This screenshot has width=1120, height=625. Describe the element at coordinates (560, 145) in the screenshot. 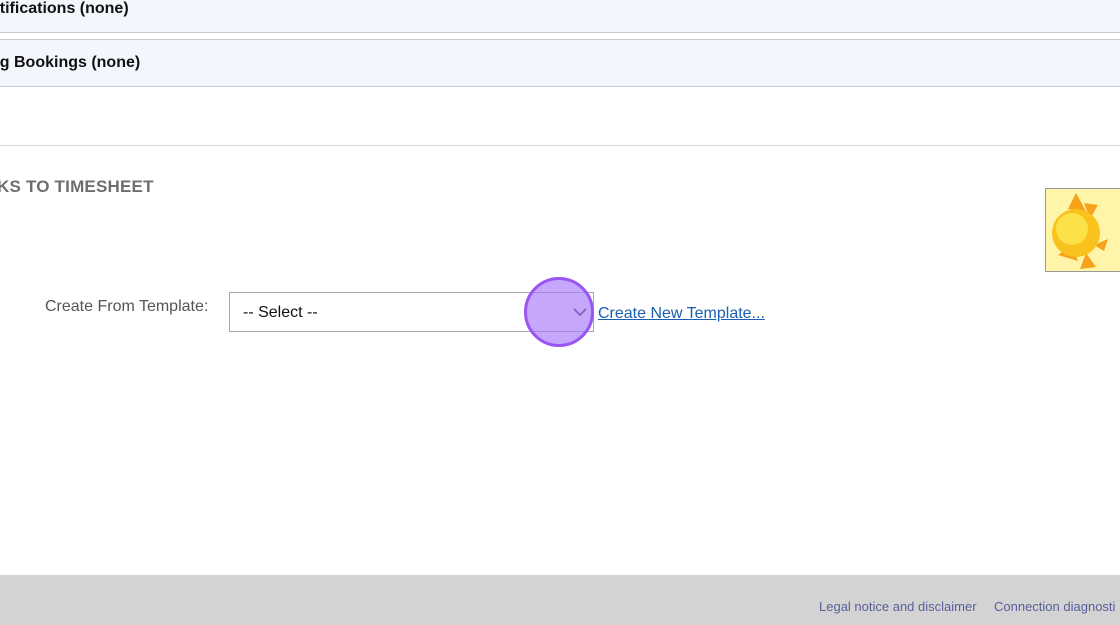

I see `section-divider` at that location.